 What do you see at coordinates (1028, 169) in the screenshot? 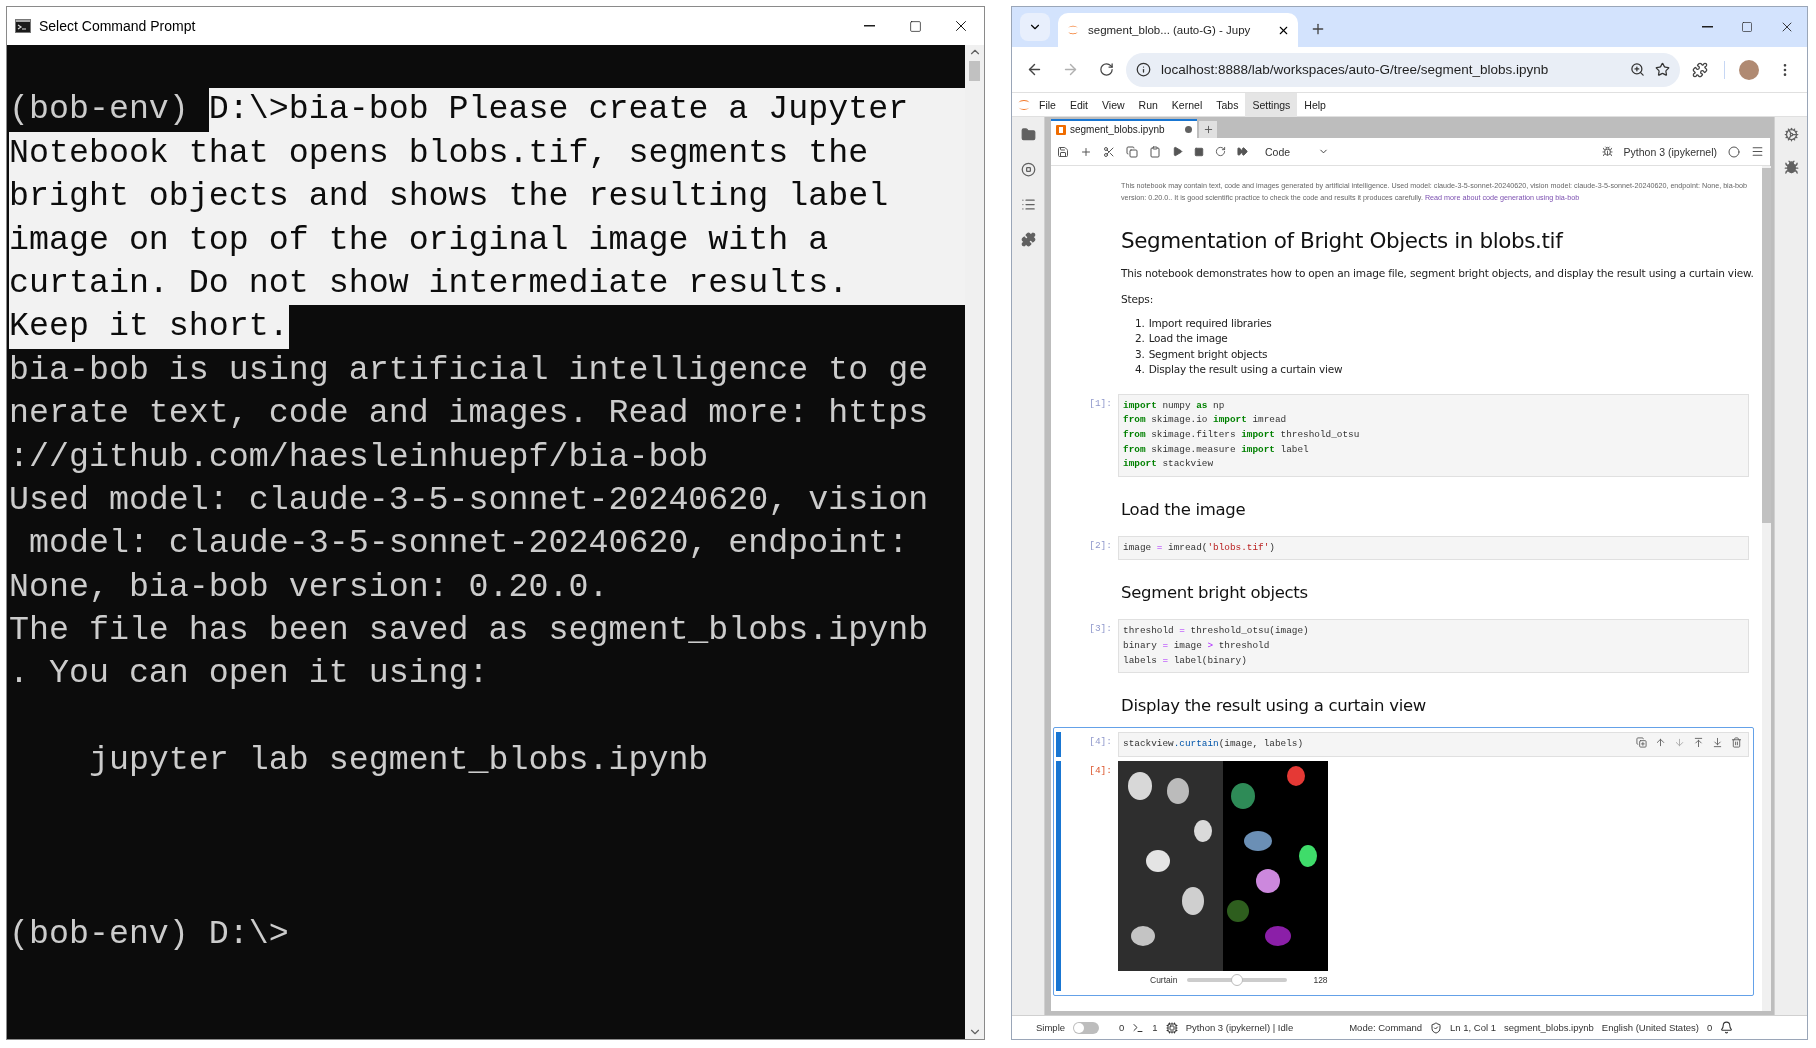
I see `stop-circle-icon` at bounding box center [1028, 169].